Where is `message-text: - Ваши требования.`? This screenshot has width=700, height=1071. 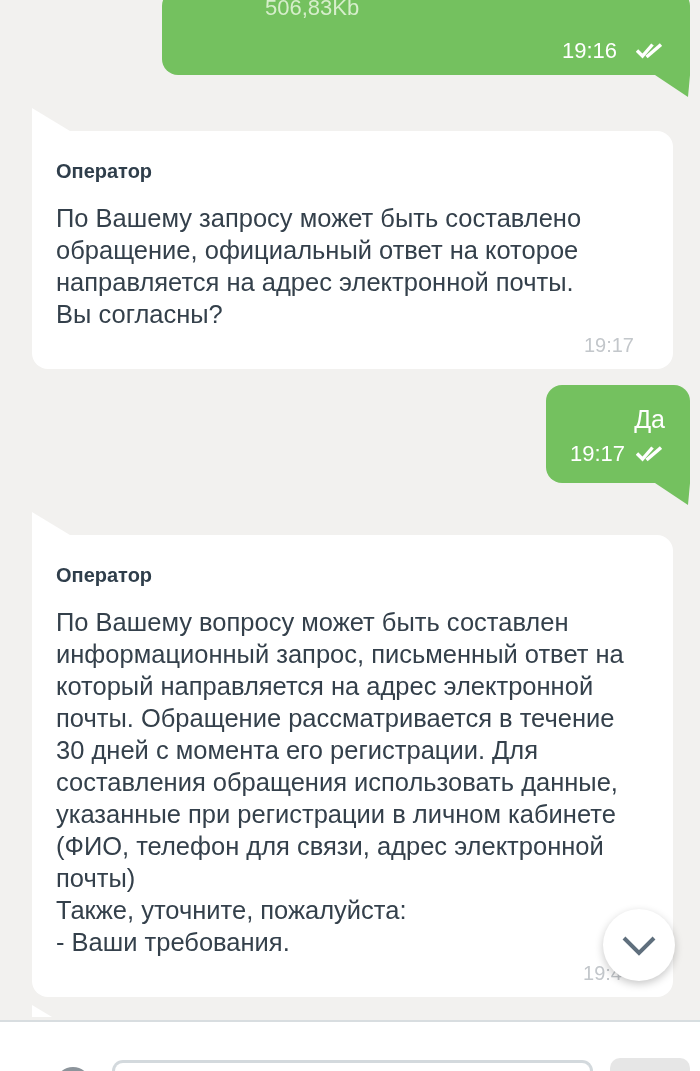 message-text: - Ваши требования. is located at coordinates (173, 942).